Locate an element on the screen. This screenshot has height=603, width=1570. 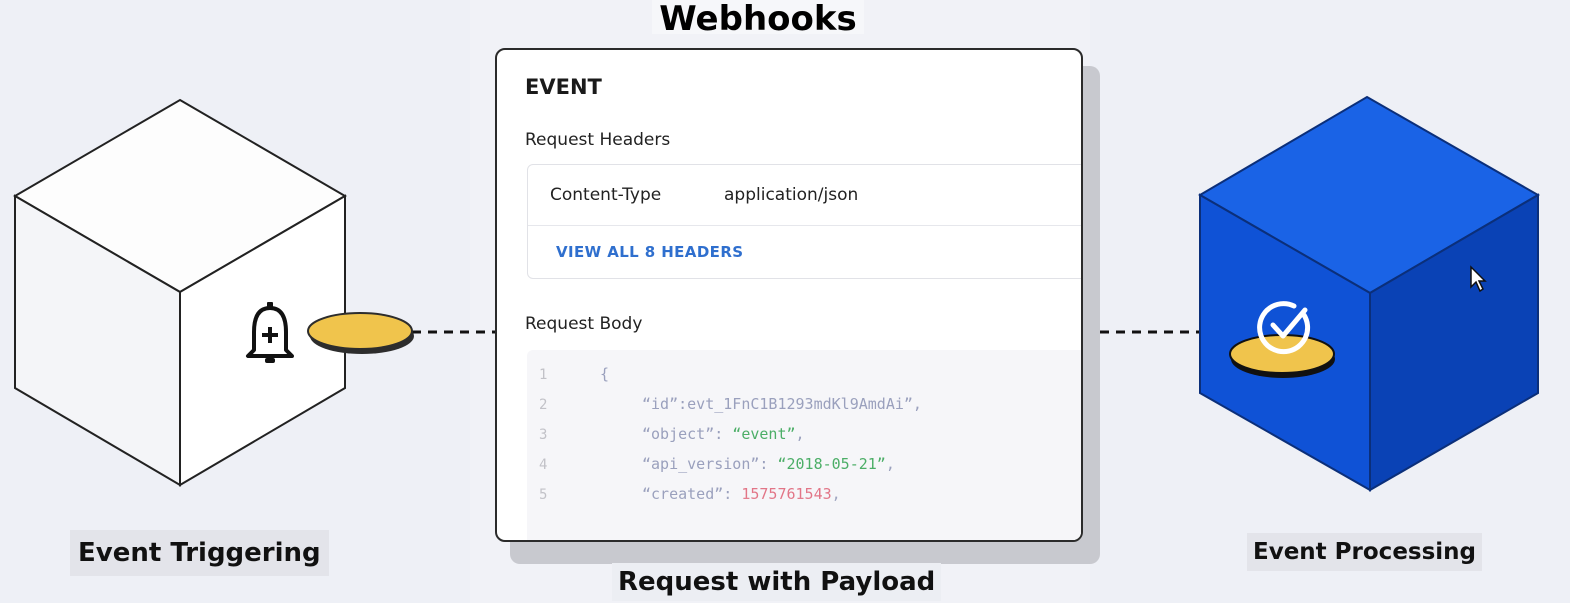
header-row: Content-Type application/json is located at coordinates (804, 195).